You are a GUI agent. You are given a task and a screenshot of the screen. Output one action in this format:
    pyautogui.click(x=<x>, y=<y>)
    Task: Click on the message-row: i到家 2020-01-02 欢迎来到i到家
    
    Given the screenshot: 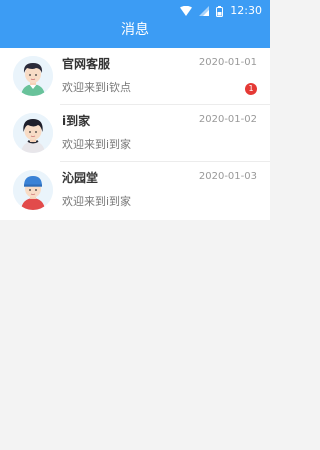 What is the action you would take?
    pyautogui.click(x=135, y=133)
    